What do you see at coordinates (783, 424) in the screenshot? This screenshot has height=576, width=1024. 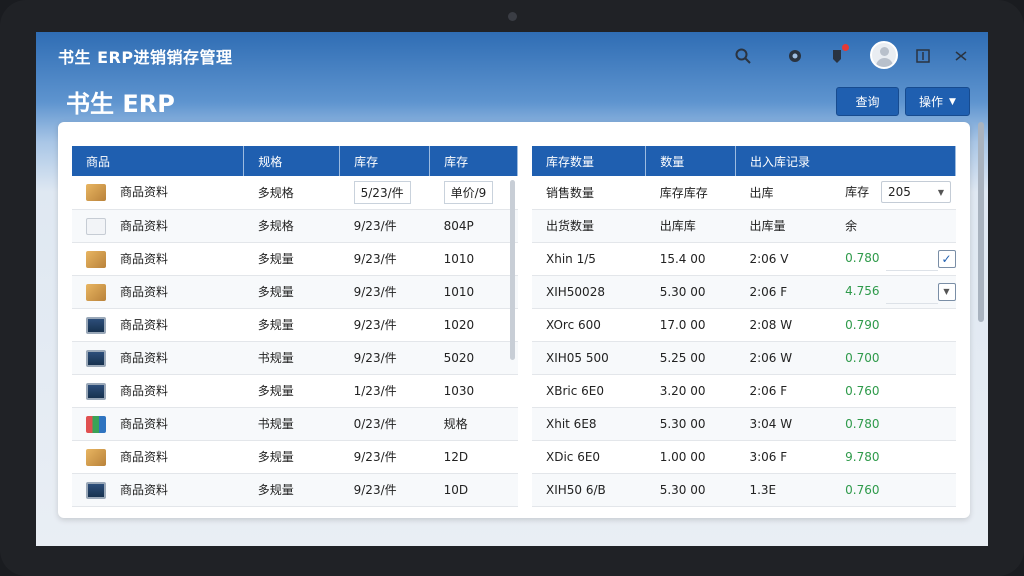 I see `table-cell: 3:04 W` at bounding box center [783, 424].